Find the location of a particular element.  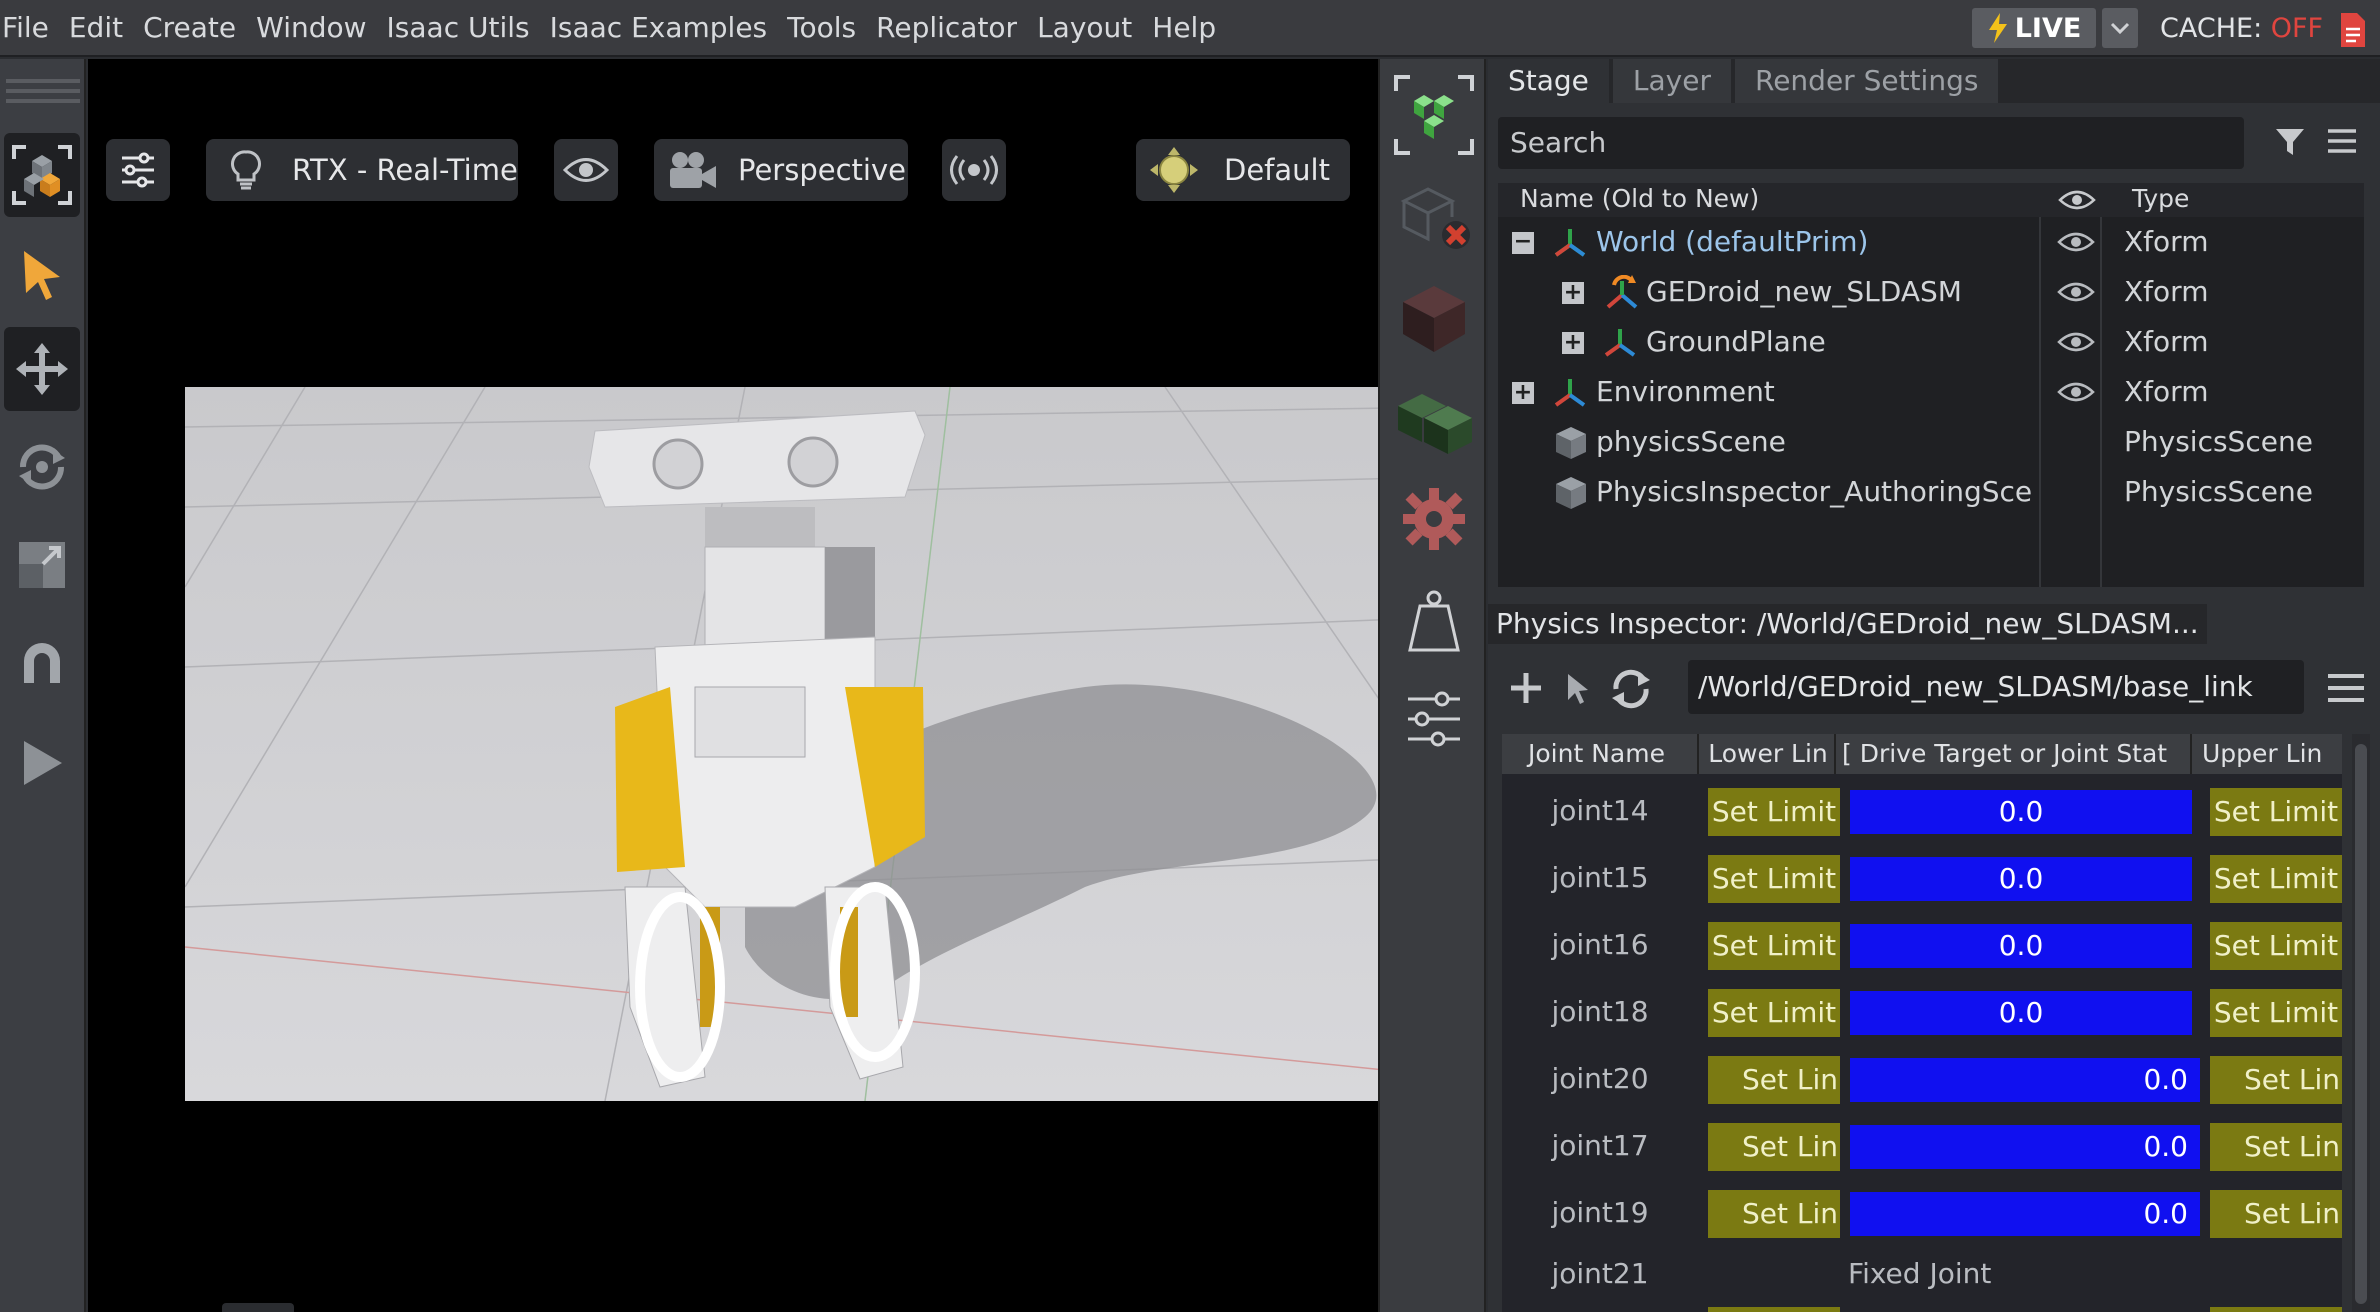

menu-create: Create is located at coordinates (189, 28).